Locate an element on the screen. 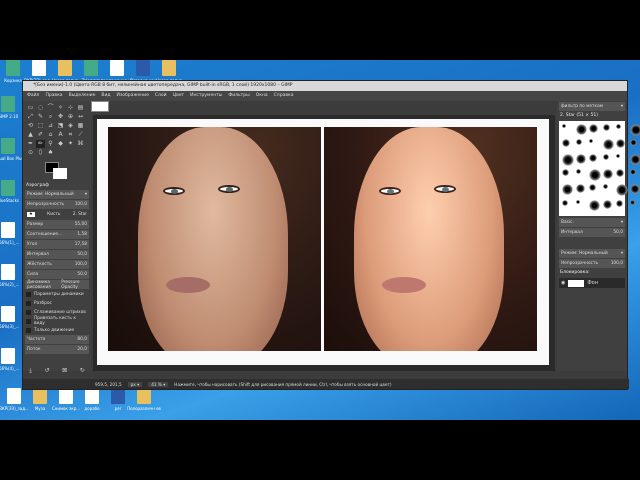 The height and width of the screenshot is (480, 640). opacity-slider: Непрозрачность 100,0 is located at coordinates (57, 204).